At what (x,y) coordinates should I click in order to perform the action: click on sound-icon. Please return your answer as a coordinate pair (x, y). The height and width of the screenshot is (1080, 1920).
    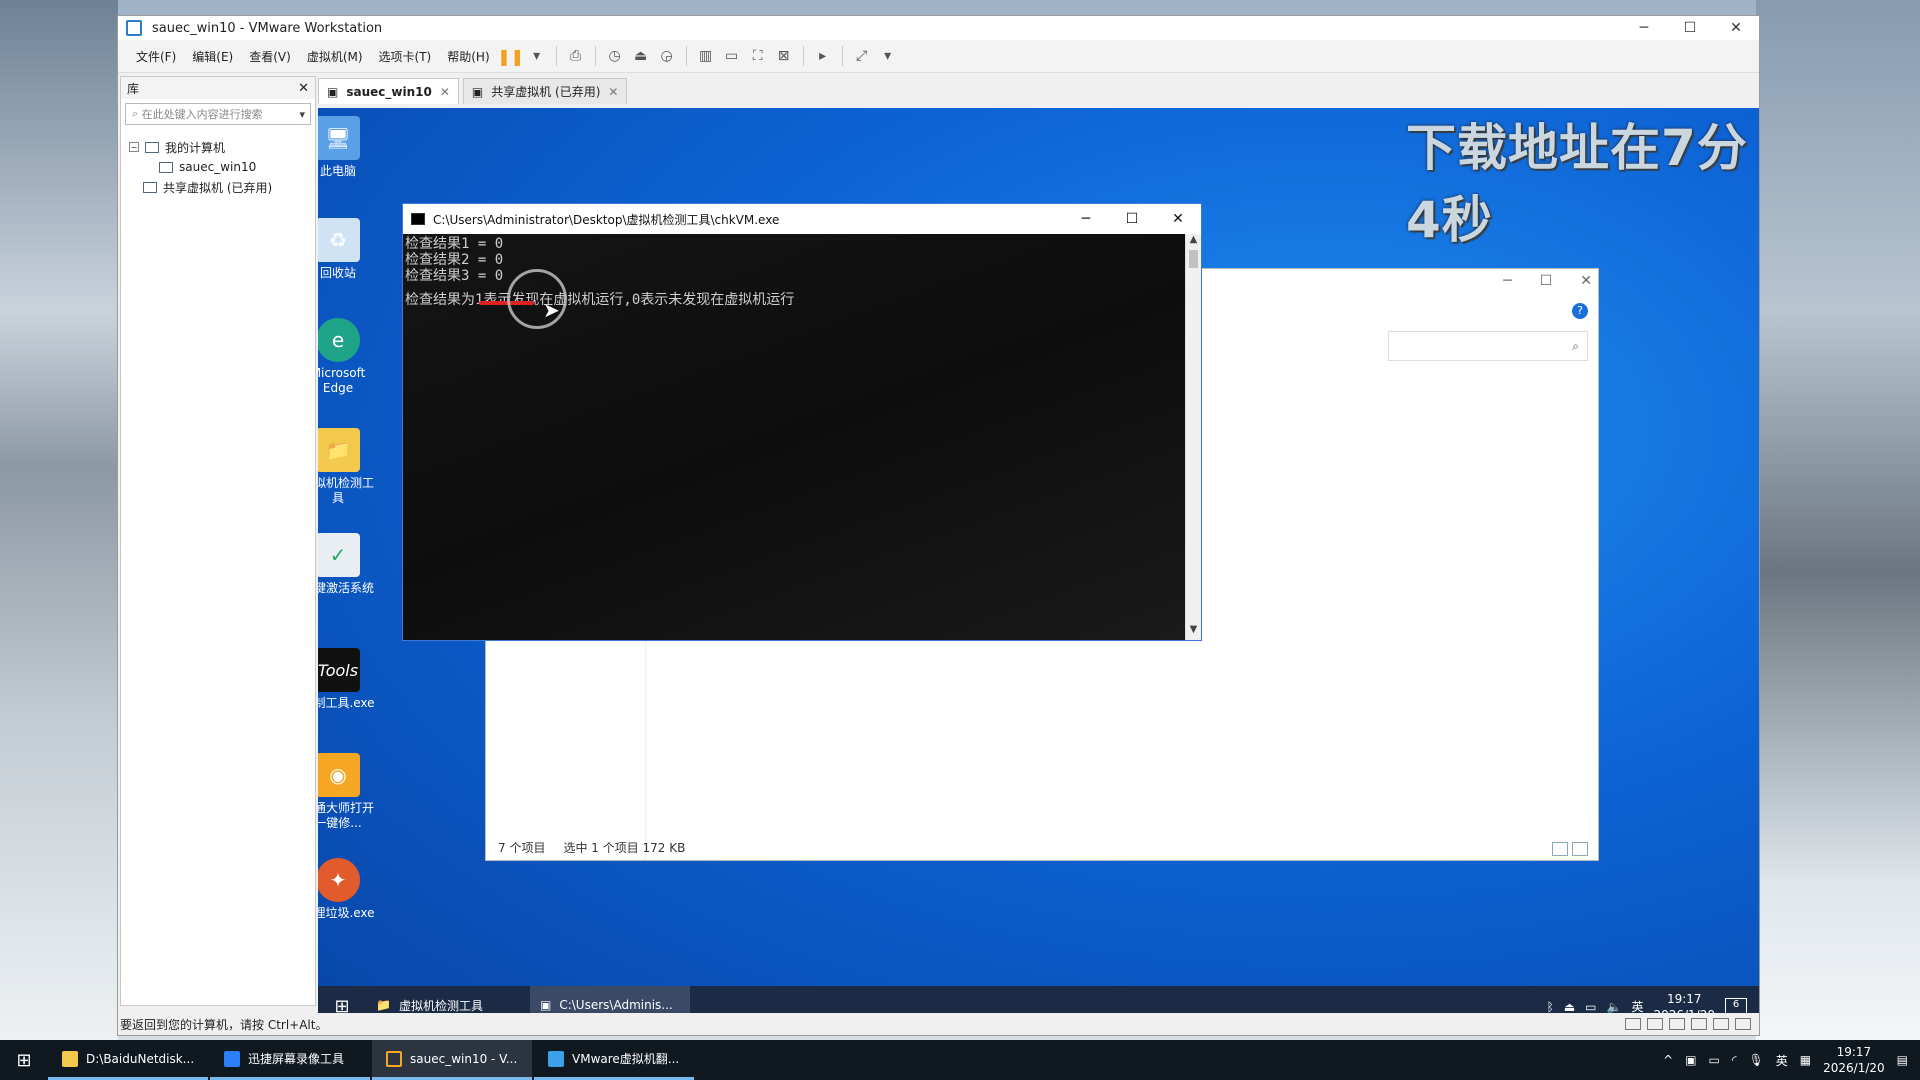
    Looking at the image, I should click on (1699, 1024).